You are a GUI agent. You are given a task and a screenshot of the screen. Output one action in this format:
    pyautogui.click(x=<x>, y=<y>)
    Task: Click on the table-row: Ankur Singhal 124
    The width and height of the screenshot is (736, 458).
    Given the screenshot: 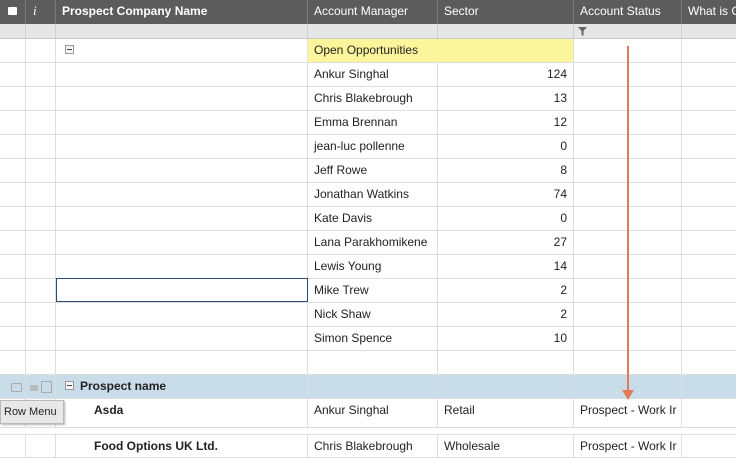 What is the action you would take?
    pyautogui.click(x=368, y=75)
    